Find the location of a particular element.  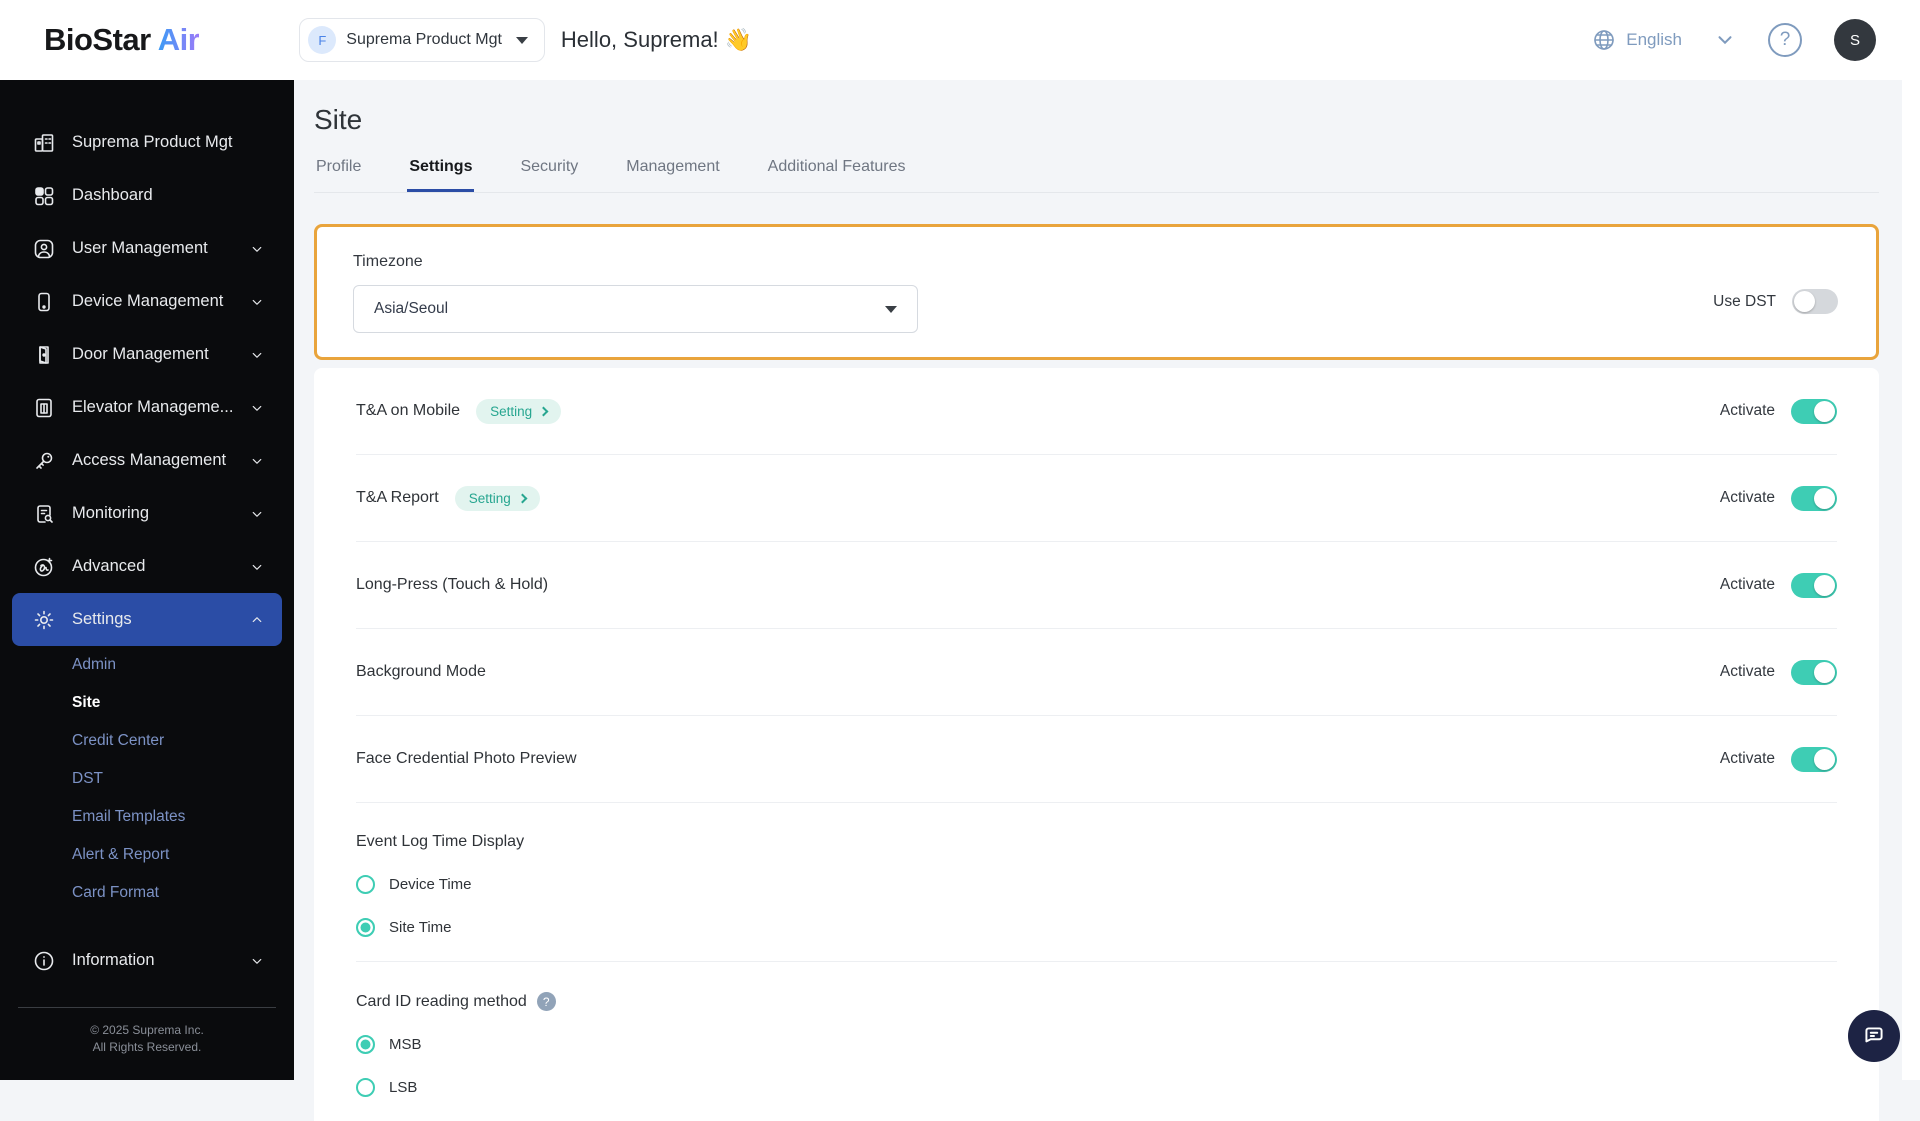

sidebar-item-dashboard: Dashboard is located at coordinates (147, 195).